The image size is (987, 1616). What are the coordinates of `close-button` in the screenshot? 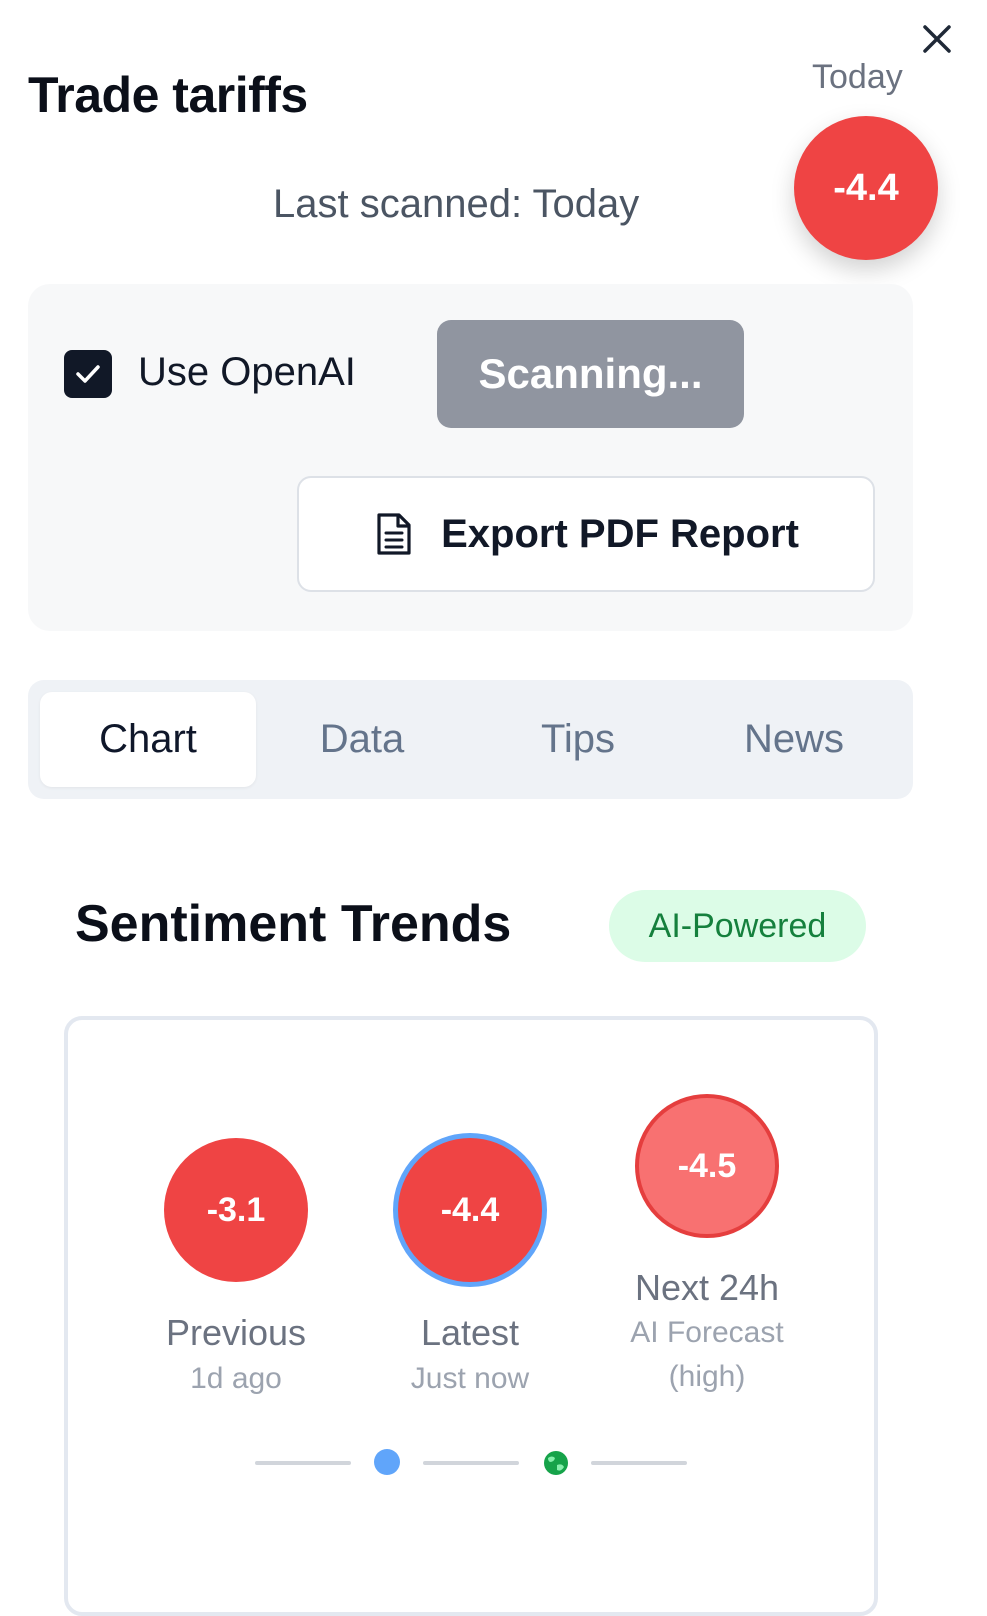 It's located at (937, 39).